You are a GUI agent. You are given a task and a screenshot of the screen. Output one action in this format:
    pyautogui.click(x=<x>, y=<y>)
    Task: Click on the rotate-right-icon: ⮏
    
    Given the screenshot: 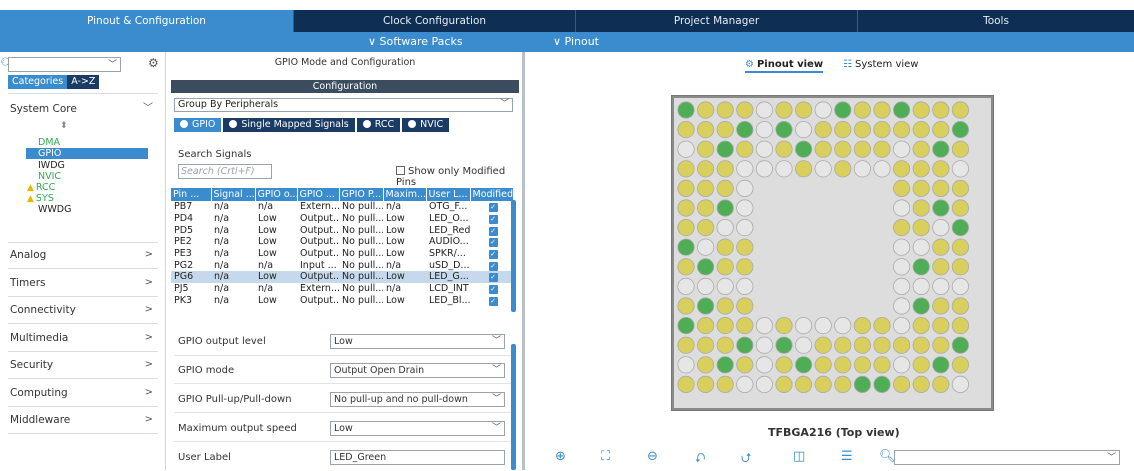 What is the action you would take?
    pyautogui.click(x=700, y=460)
    